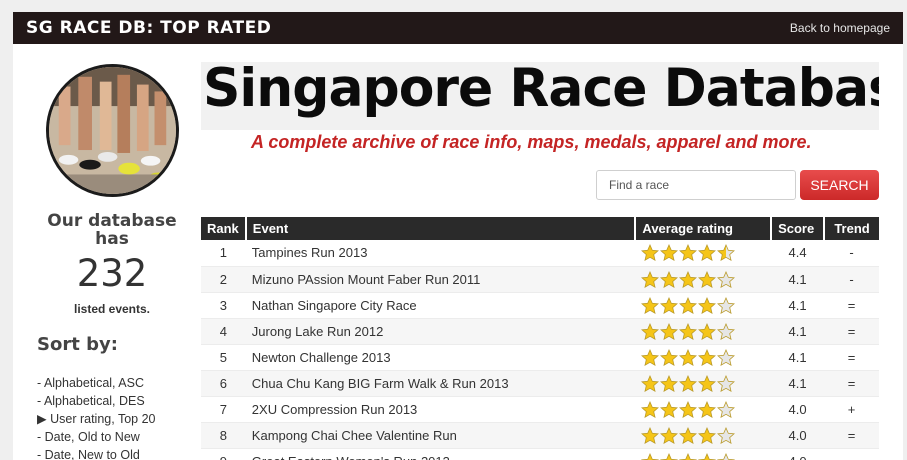 This screenshot has width=907, height=460. I want to click on event-count-caption: listed events., so click(112, 309).